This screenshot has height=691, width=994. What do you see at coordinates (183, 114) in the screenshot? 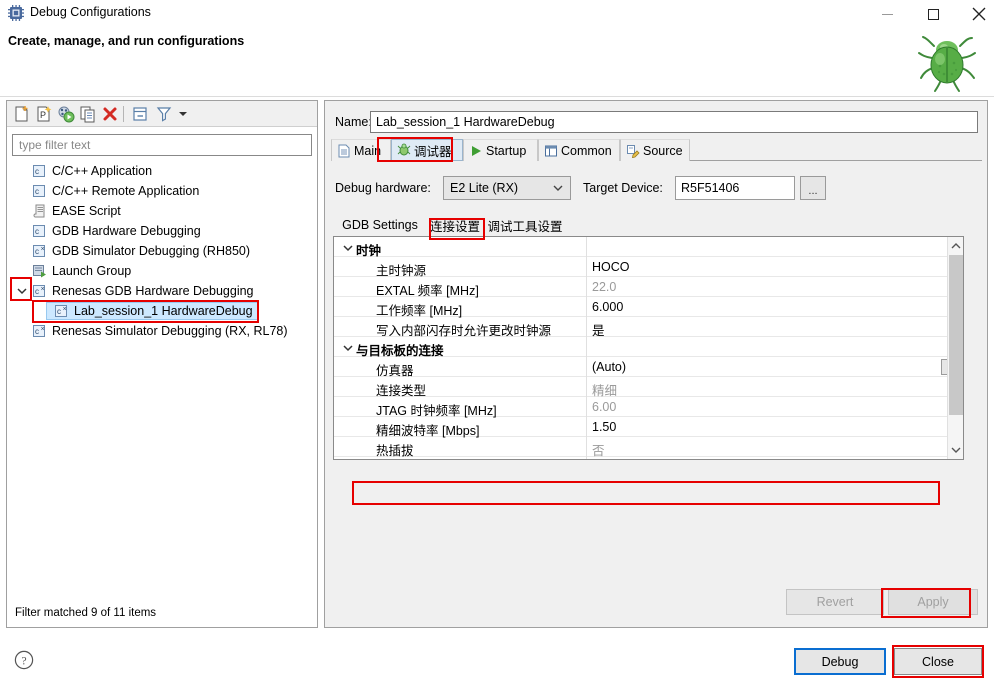
I see `view-menu-icon` at bounding box center [183, 114].